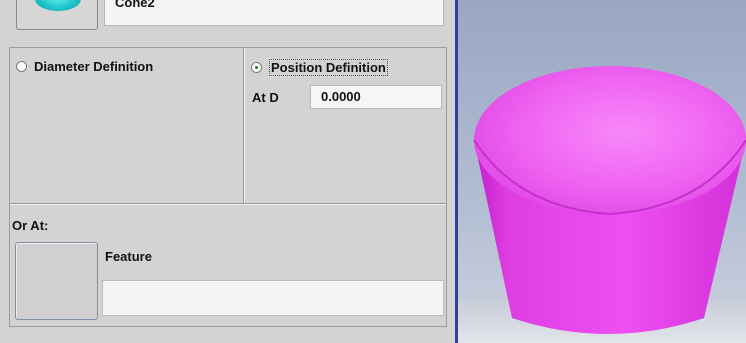 This screenshot has width=746, height=343. Describe the element at coordinates (256, 67) in the screenshot. I see `position-definition-radio` at that location.